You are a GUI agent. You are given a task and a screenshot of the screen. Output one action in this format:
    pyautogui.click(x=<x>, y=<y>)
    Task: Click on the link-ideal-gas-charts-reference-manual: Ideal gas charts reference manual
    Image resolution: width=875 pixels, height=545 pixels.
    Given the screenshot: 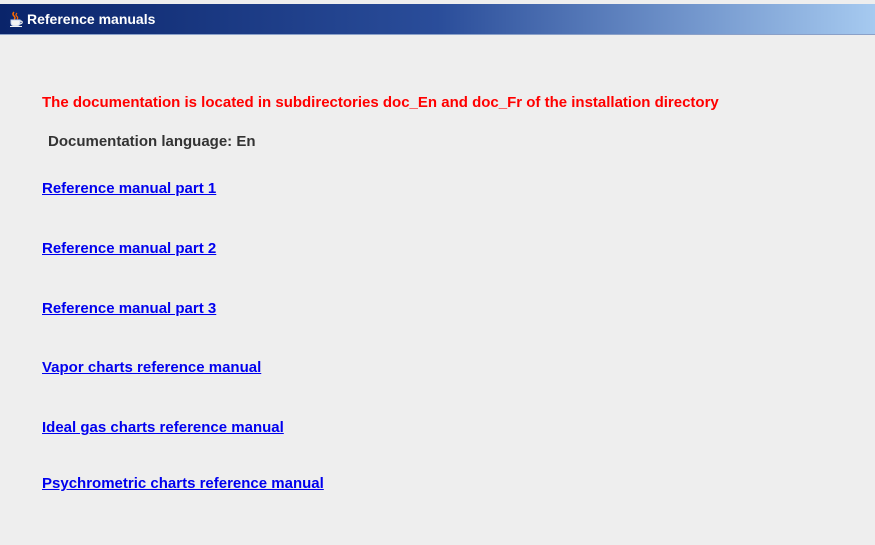 What is the action you would take?
    pyautogui.click(x=163, y=427)
    